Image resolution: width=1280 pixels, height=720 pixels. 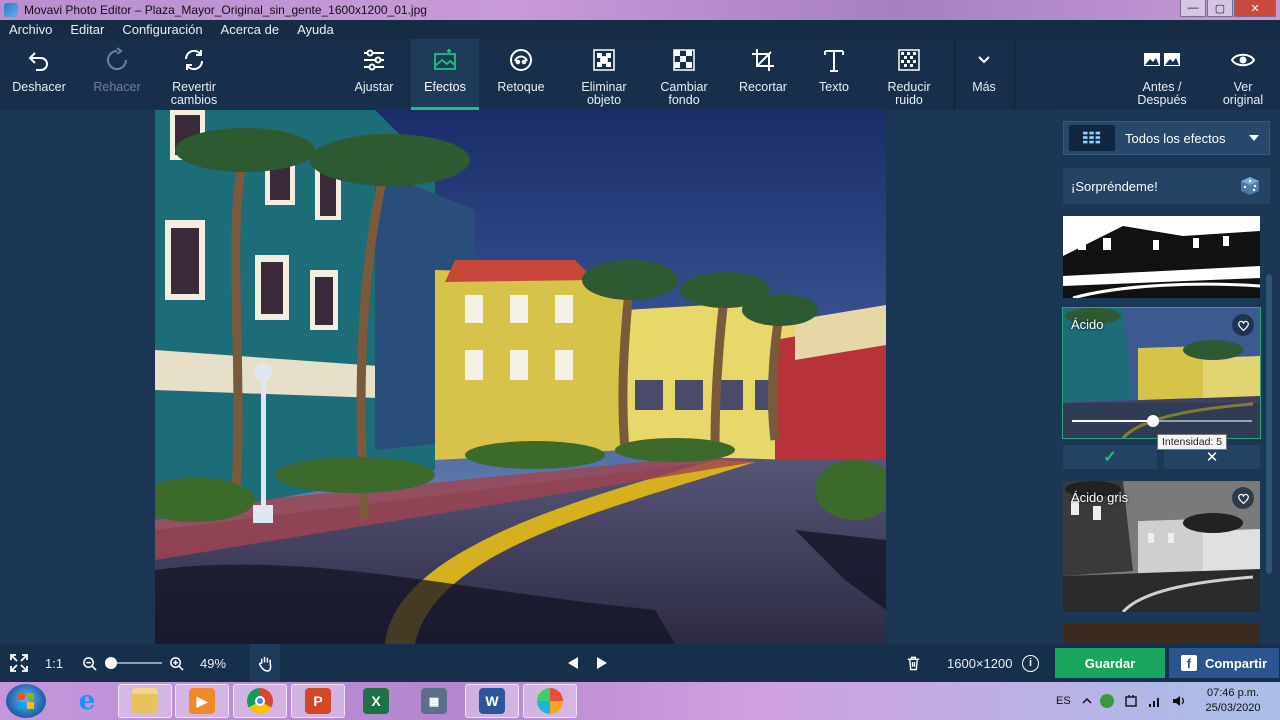 I want to click on more-button: Más, so click(x=984, y=74).